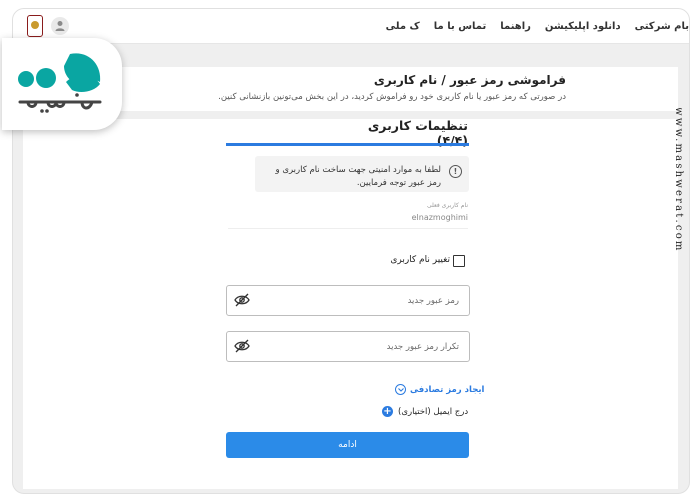 This screenshot has height=500, width=700. What do you see at coordinates (359, 301) in the screenshot?
I see `new-password-input` at bounding box center [359, 301].